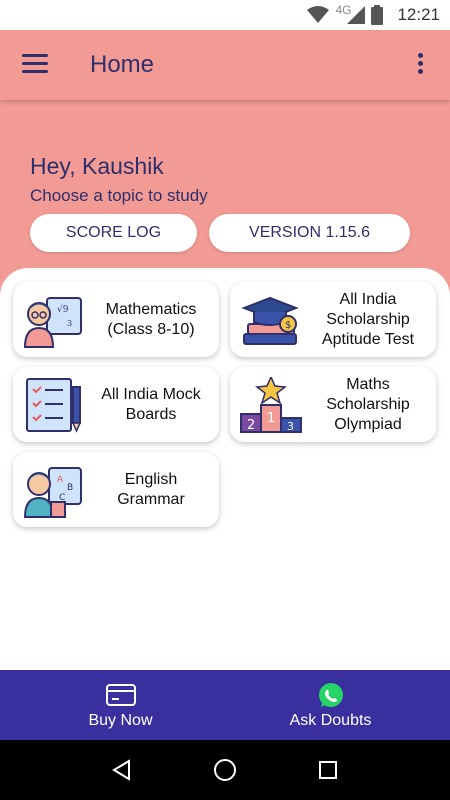 This screenshot has width=450, height=800. Describe the element at coordinates (35, 65) in the screenshot. I see `hamburger-menu-icon` at that location.